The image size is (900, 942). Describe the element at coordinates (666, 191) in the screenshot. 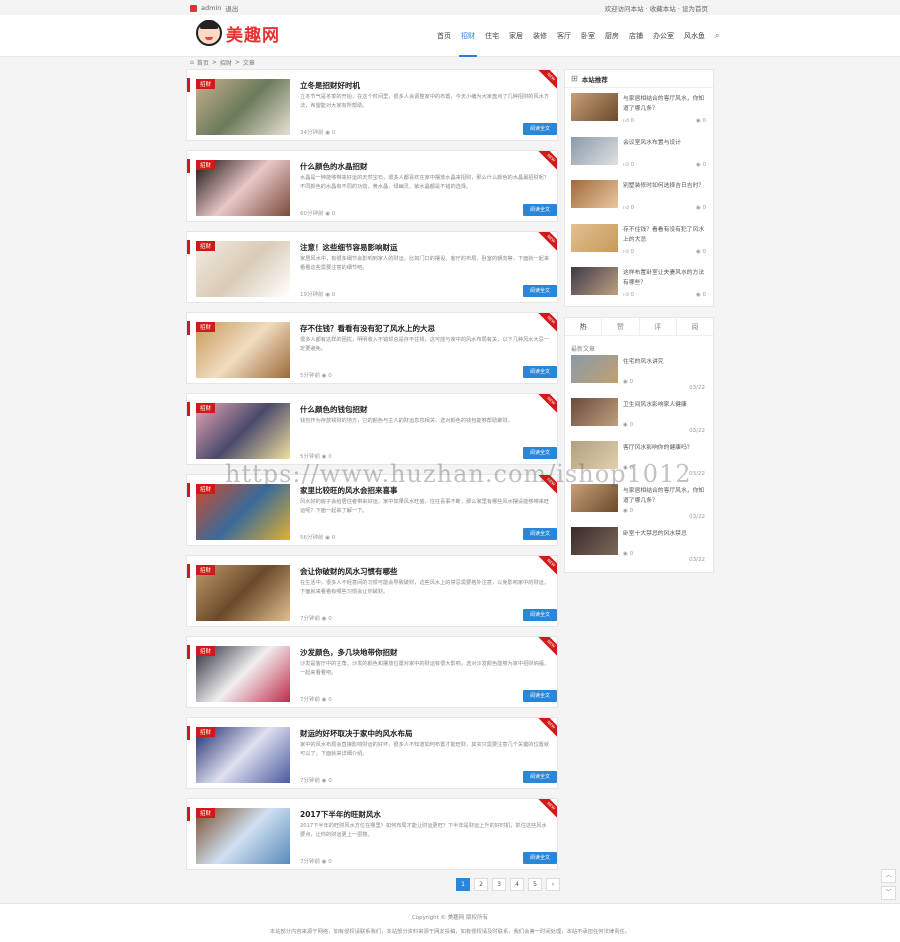

I see `recommend-title: 别墅装修时如何选择吉日吉时？` at that location.